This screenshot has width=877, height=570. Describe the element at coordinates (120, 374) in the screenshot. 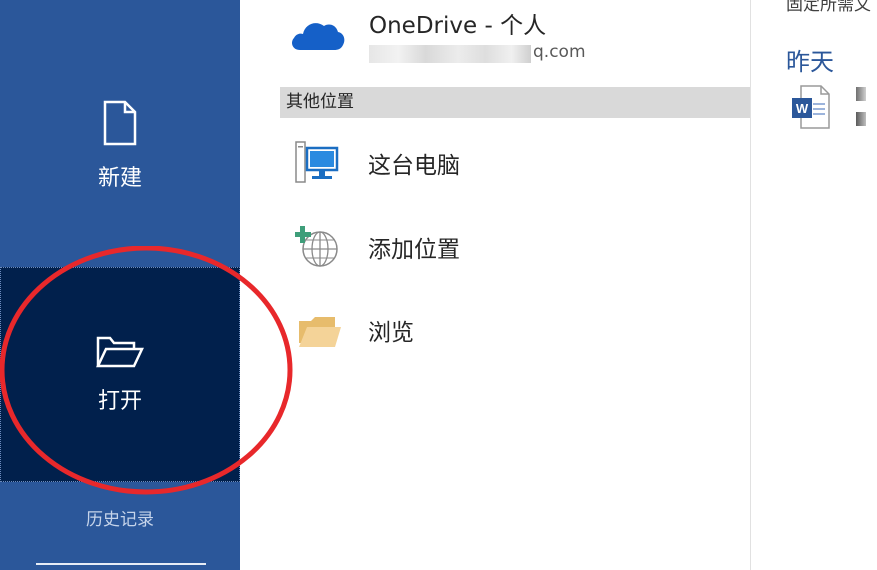

I see `nav-open: 打开` at that location.